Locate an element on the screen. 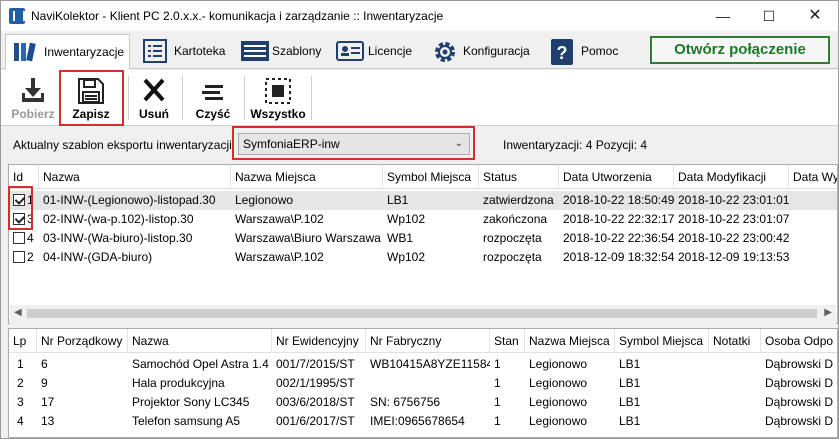 The image size is (839, 439). template-highlight is located at coordinates (353, 143).